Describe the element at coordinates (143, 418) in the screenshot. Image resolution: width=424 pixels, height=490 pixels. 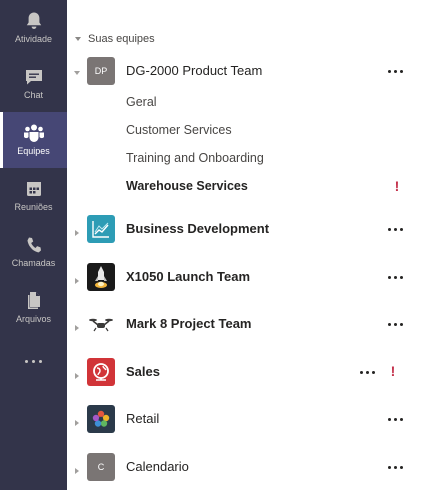
I see `team-name: Retail` at that location.